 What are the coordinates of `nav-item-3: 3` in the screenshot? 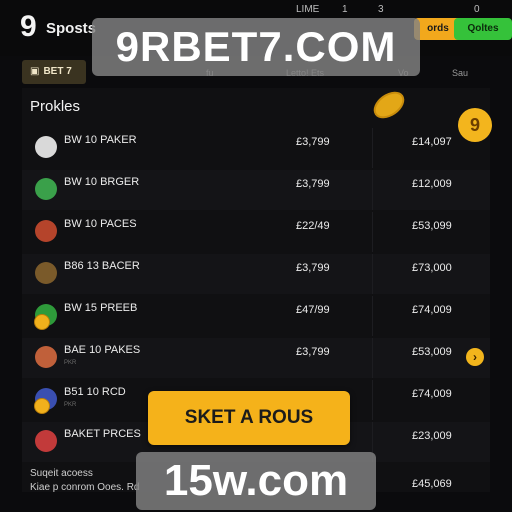 It's located at (381, 9).